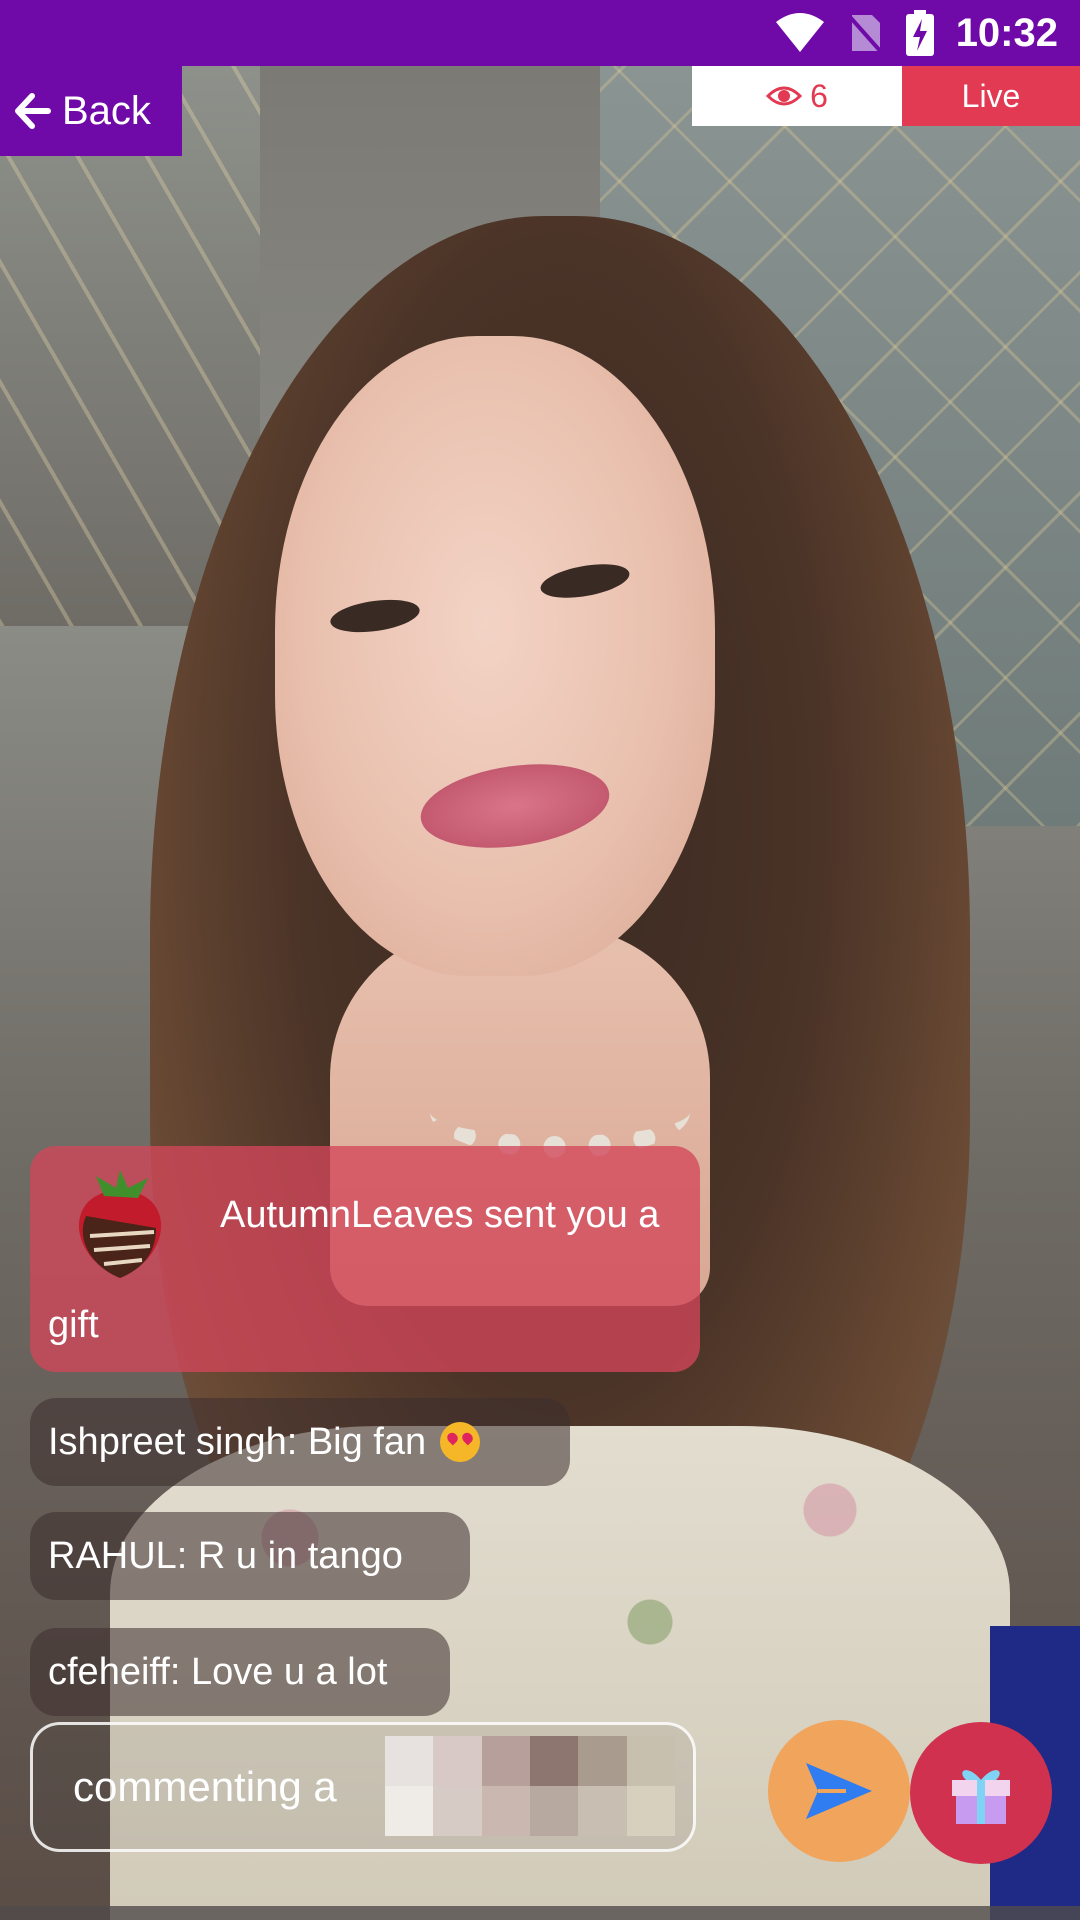 This screenshot has width=1080, height=1920. I want to click on chat-message: Ishpreet singh: Big fan, so click(300, 1442).